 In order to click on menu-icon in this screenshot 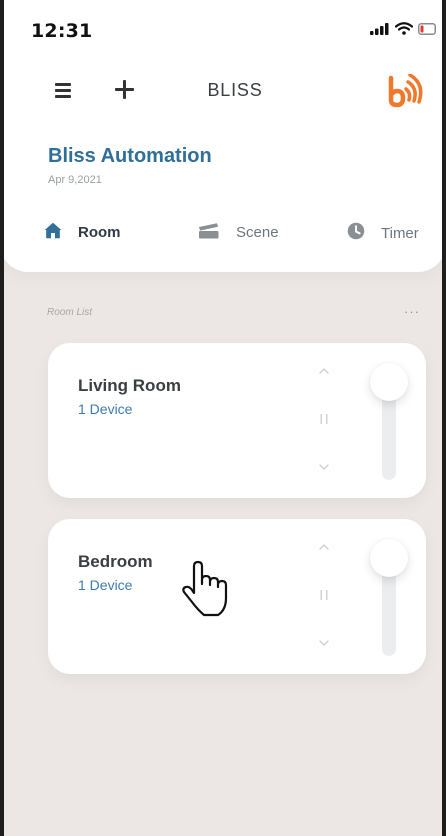, I will do `click(63, 84)`.